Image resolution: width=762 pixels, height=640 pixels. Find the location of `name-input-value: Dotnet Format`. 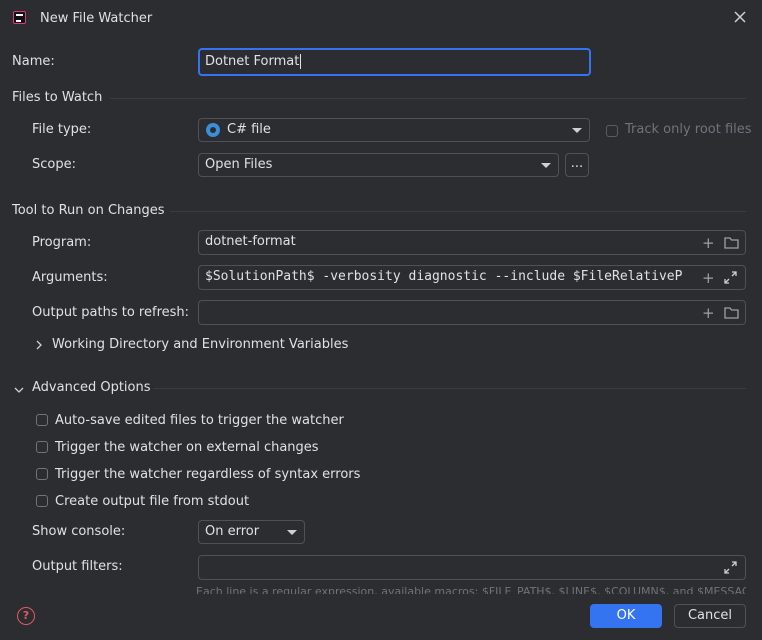

name-input-value: Dotnet Format is located at coordinates (252, 61).